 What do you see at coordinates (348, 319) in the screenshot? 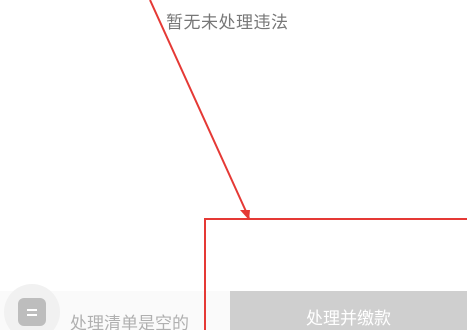
I see `process-and-pay-label: 处理并缴款` at bounding box center [348, 319].